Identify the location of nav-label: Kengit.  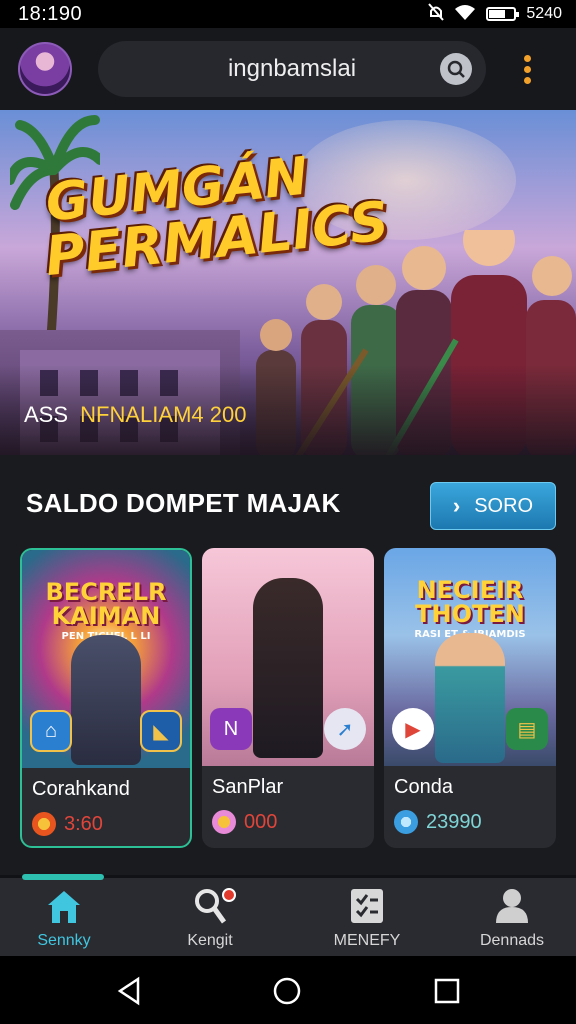
(210, 940).